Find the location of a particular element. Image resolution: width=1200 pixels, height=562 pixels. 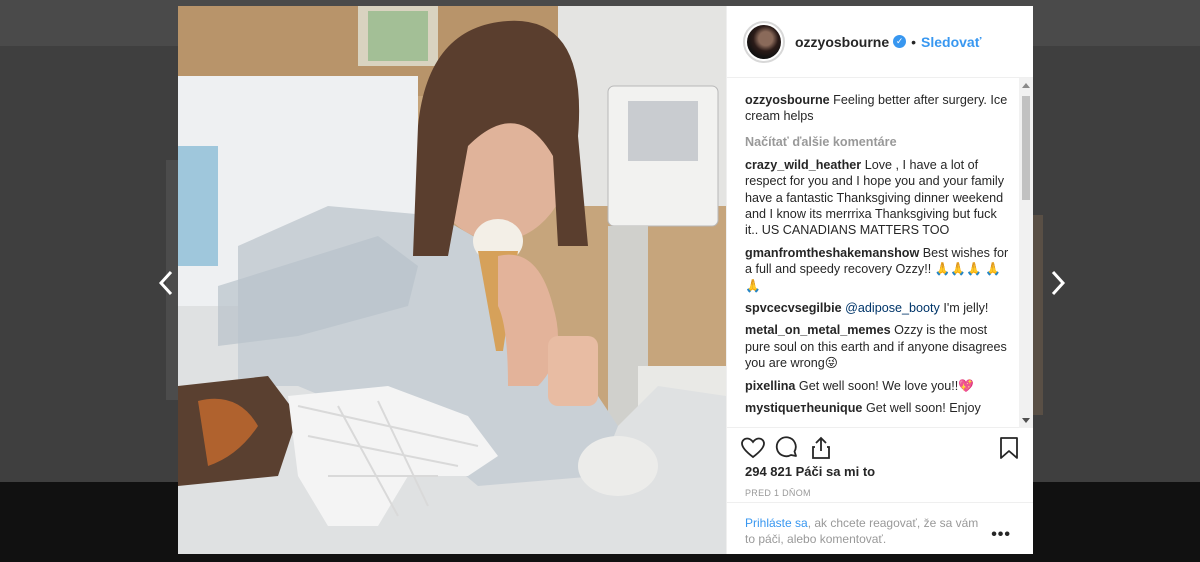

more-options-button: ••• is located at coordinates (1001, 535).